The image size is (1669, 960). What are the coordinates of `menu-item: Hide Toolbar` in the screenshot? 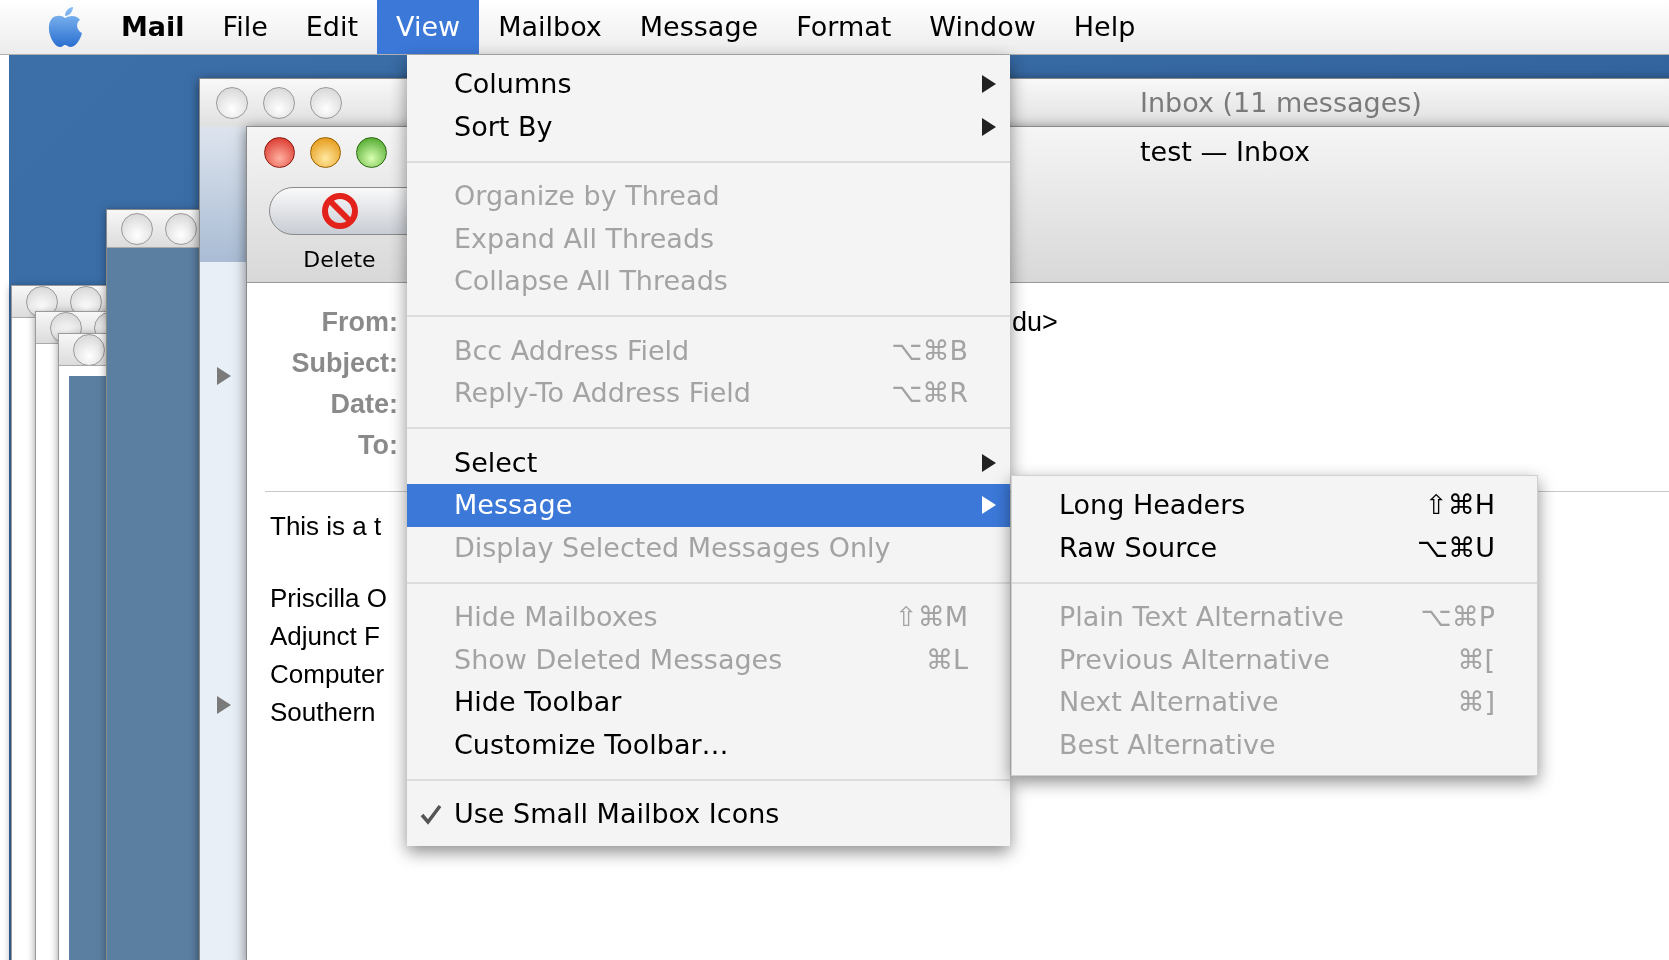 It's located at (708, 702).